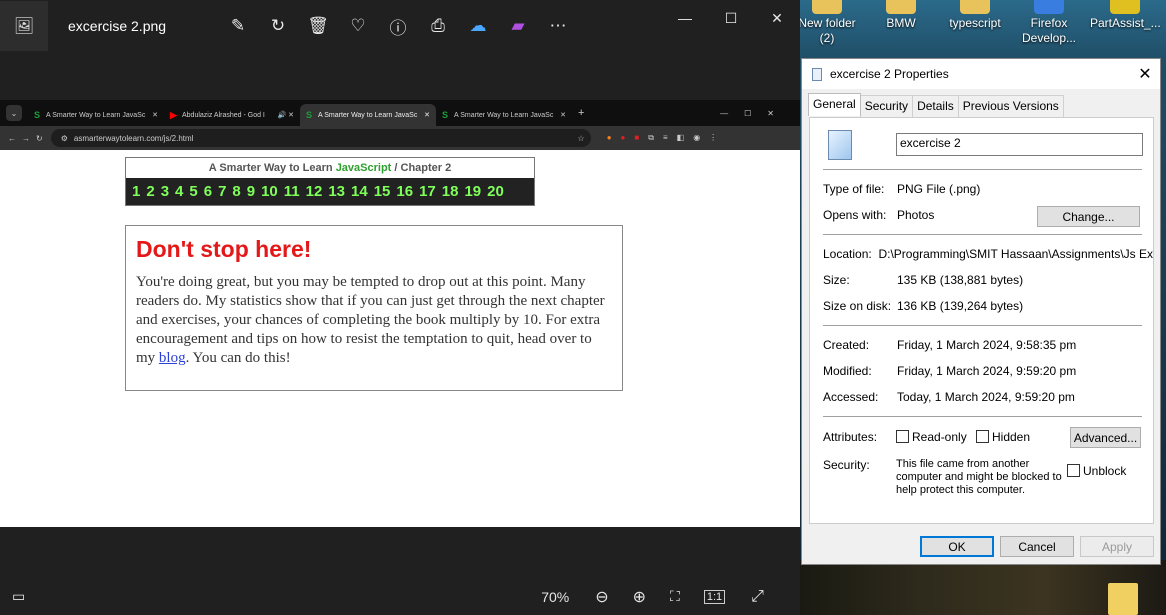 The width and height of the screenshot is (1166, 615). I want to click on filmstrip-icon: ▭, so click(18, 596).